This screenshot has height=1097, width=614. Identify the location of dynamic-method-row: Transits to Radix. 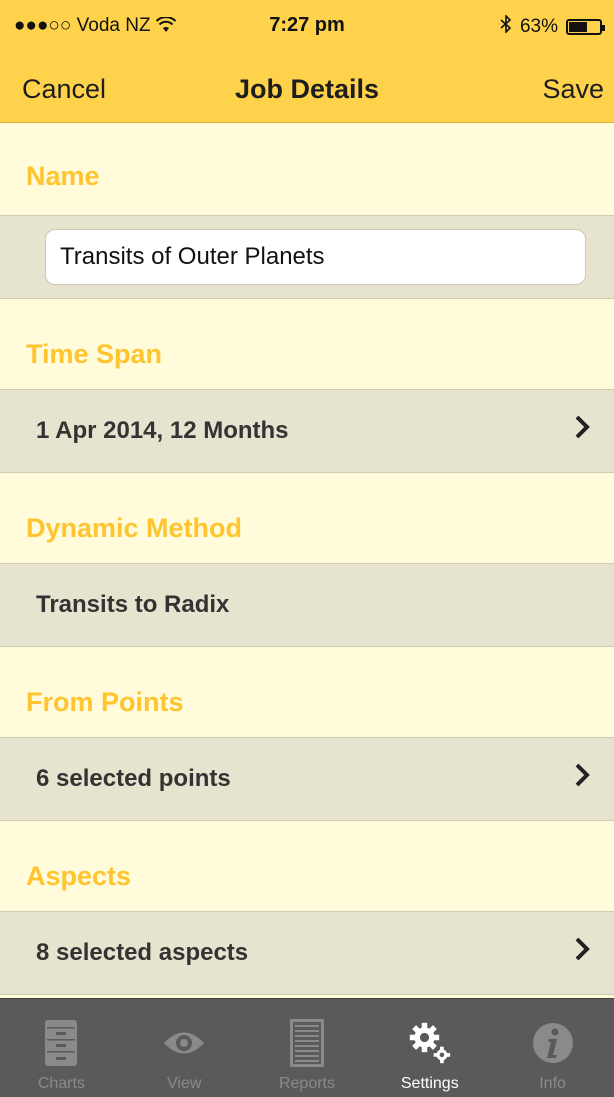
(307, 605).